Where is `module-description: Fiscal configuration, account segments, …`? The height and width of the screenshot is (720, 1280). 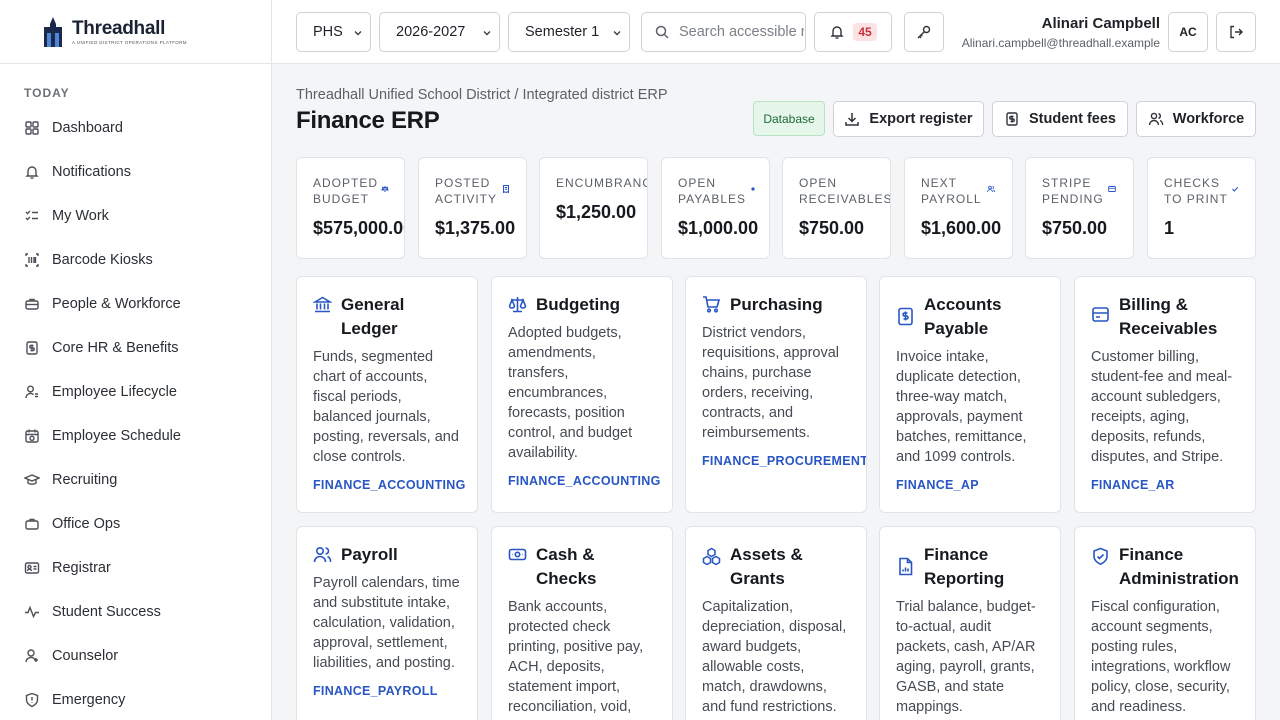
module-description: Fiscal configuration, account segments, … is located at coordinates (1161, 657).